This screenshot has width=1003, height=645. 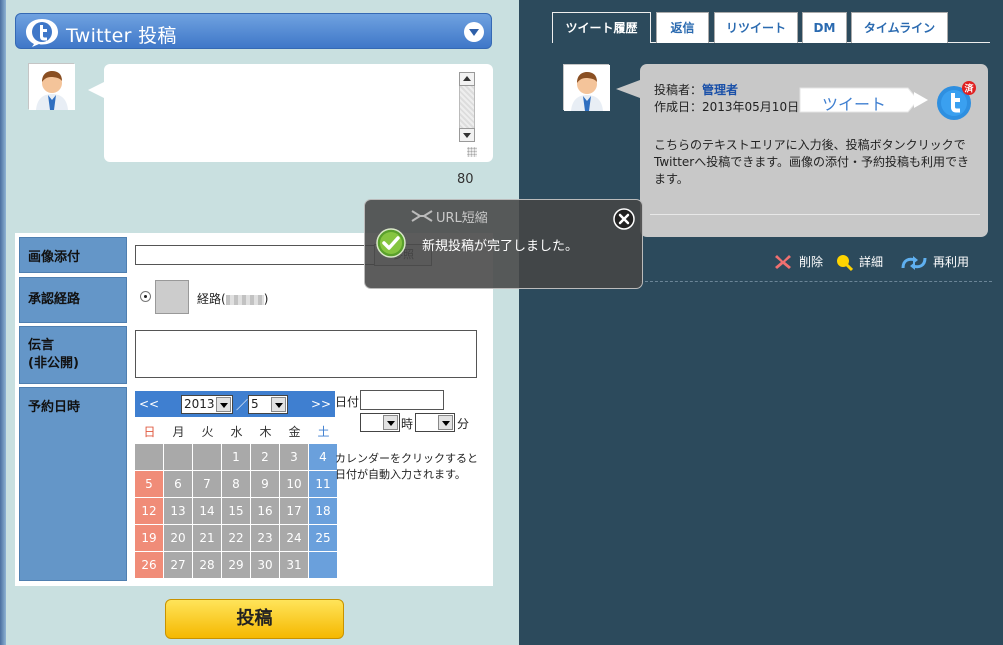 I want to click on calendar-day-cell: 16, so click(x=265, y=511).